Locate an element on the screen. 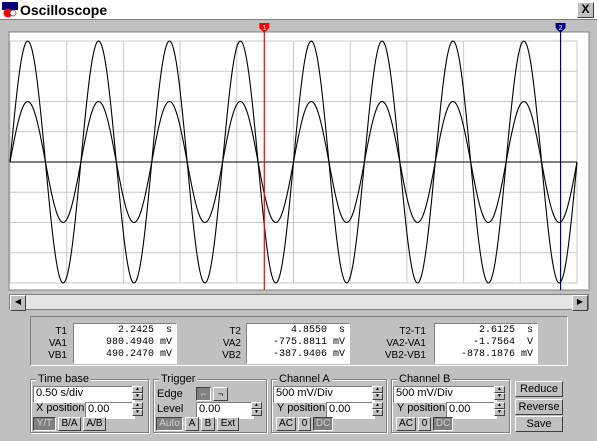 This screenshot has width=597, height=441. app-icon is located at coordinates (10, 10).